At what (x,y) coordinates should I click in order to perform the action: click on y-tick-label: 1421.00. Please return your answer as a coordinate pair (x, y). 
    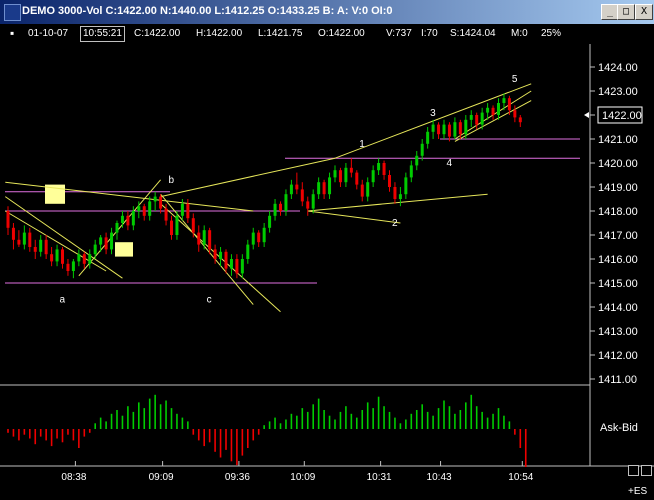
    Looking at the image, I should click on (618, 140).